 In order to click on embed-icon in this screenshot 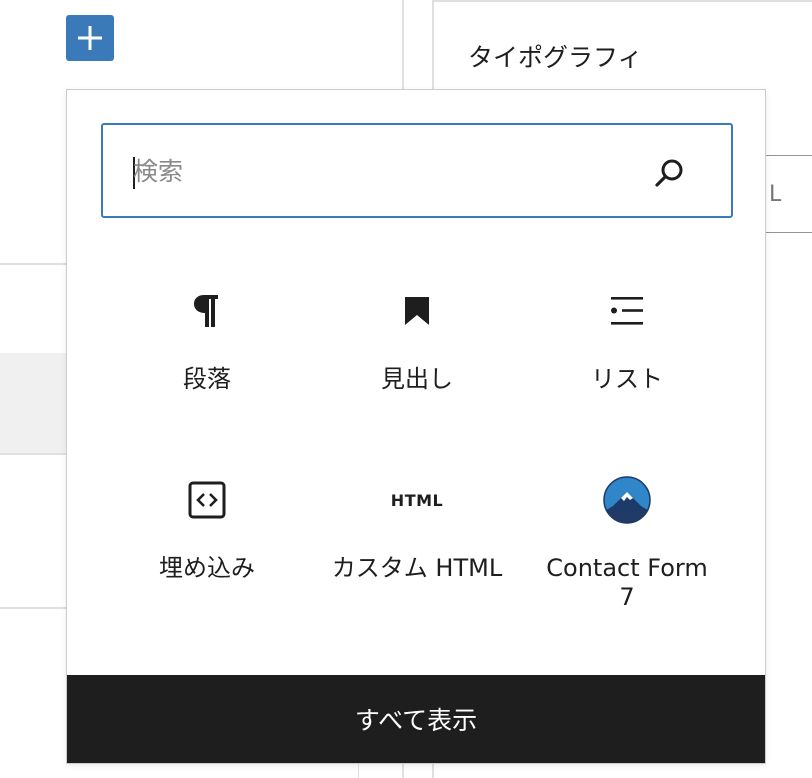, I will do `click(207, 500)`.